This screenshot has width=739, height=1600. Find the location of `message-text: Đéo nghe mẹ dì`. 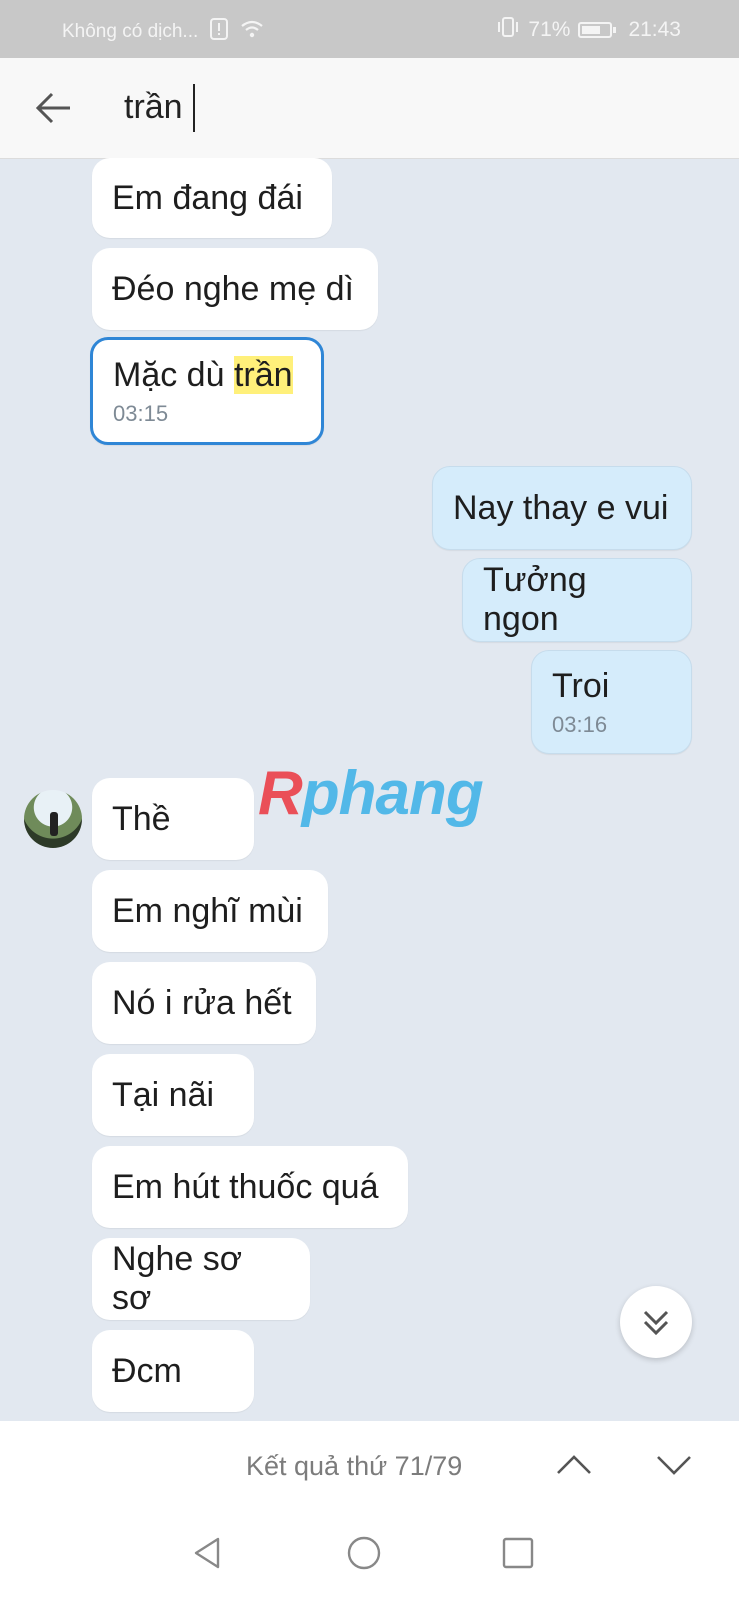

message-text: Đéo nghe mẹ dì is located at coordinates (233, 288).